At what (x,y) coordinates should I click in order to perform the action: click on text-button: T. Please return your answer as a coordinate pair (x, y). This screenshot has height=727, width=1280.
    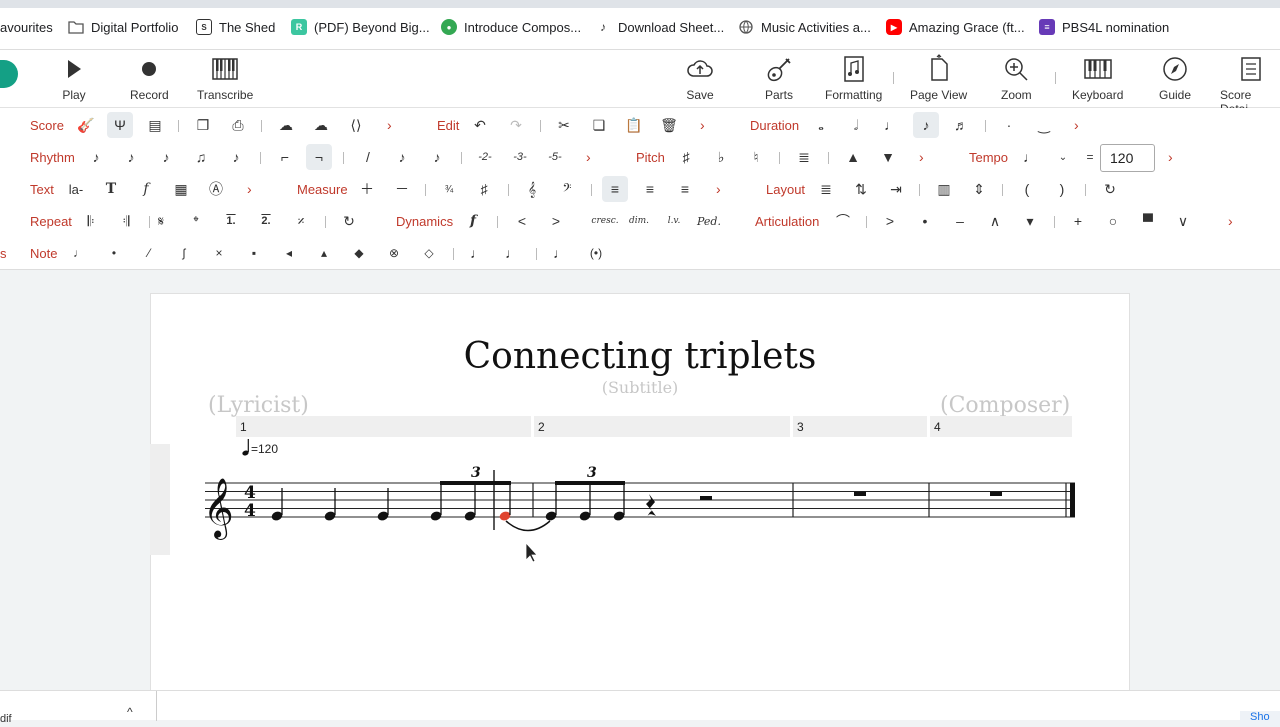
    Looking at the image, I should click on (111, 189).